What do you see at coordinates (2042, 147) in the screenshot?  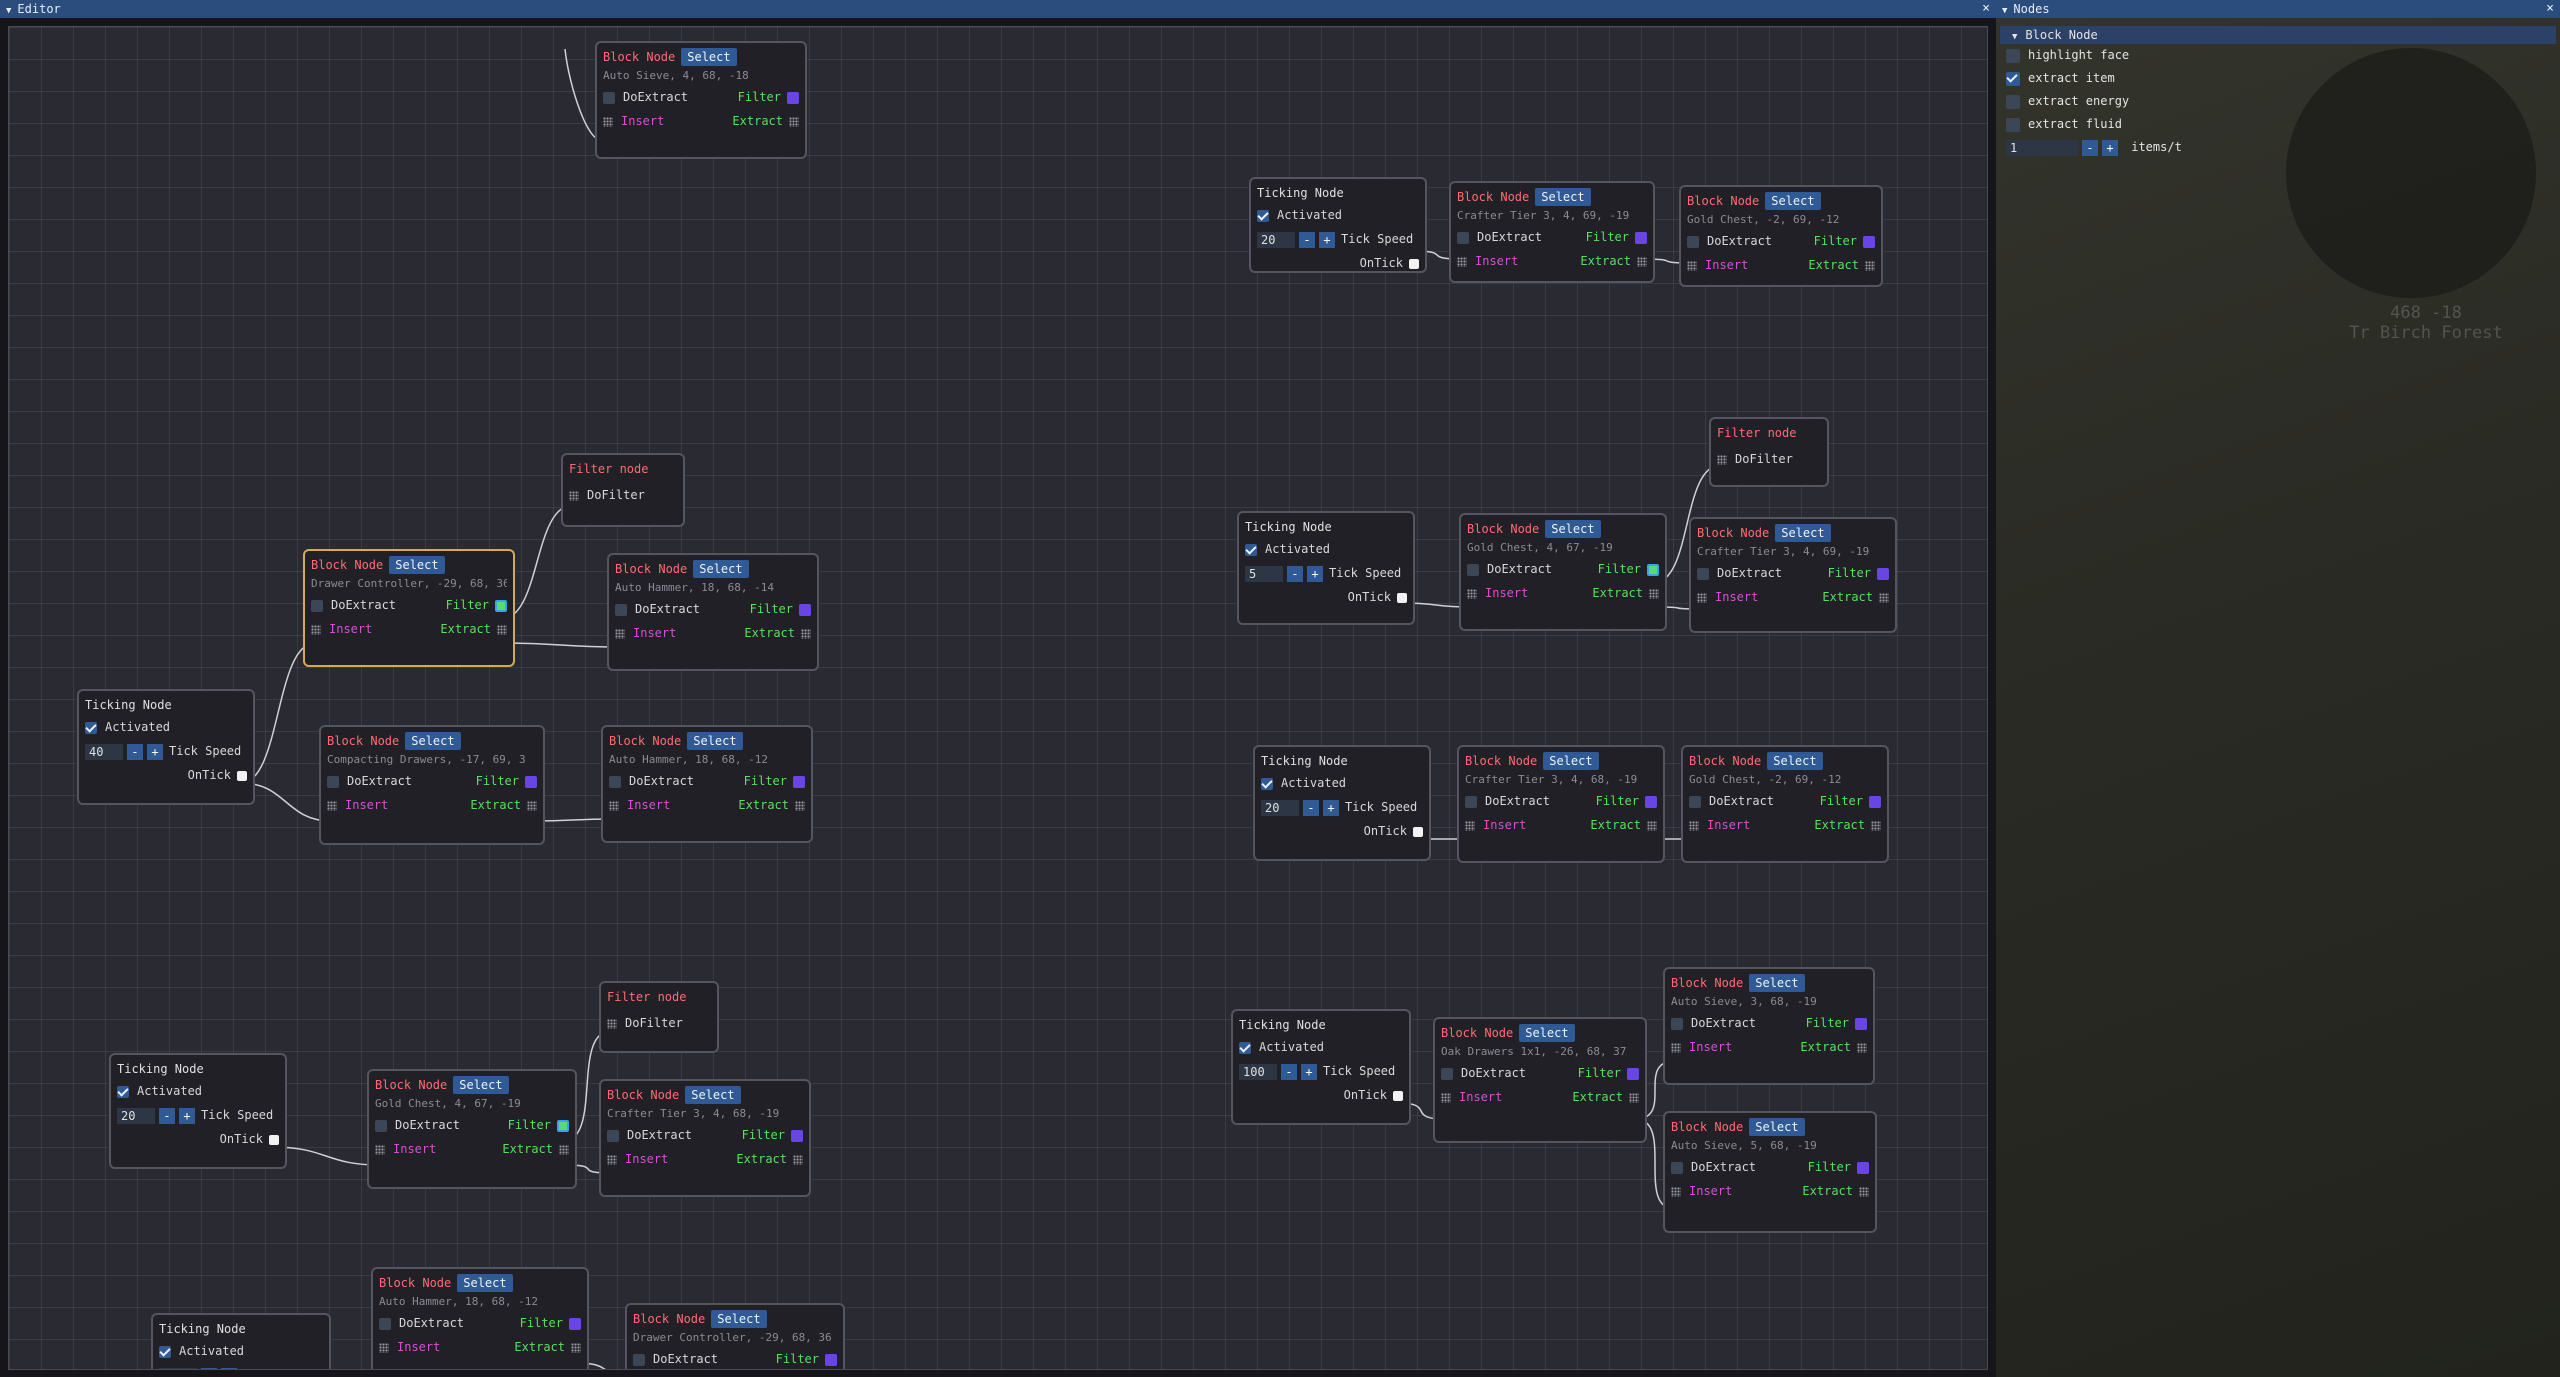 I see `rate-input: 1` at bounding box center [2042, 147].